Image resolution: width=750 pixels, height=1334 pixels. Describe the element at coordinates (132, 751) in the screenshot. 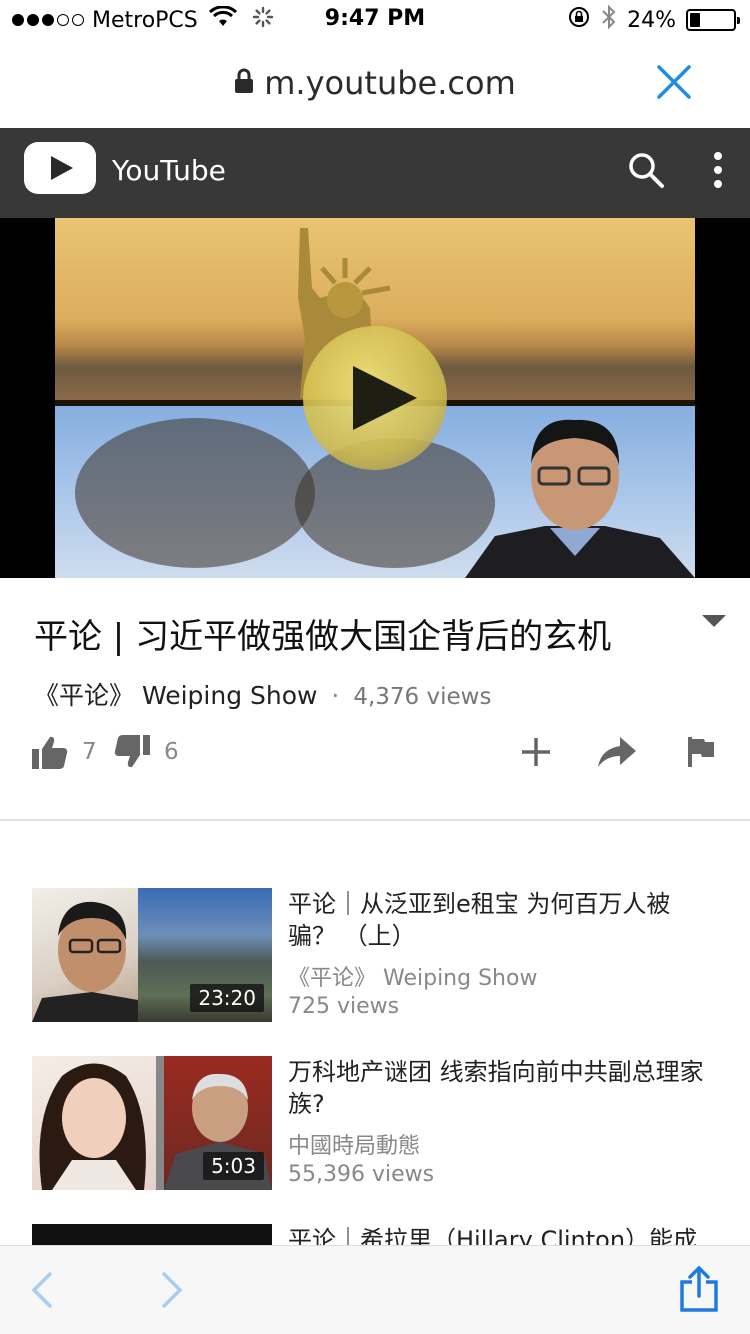

I see `thumbs-down-icon` at that location.